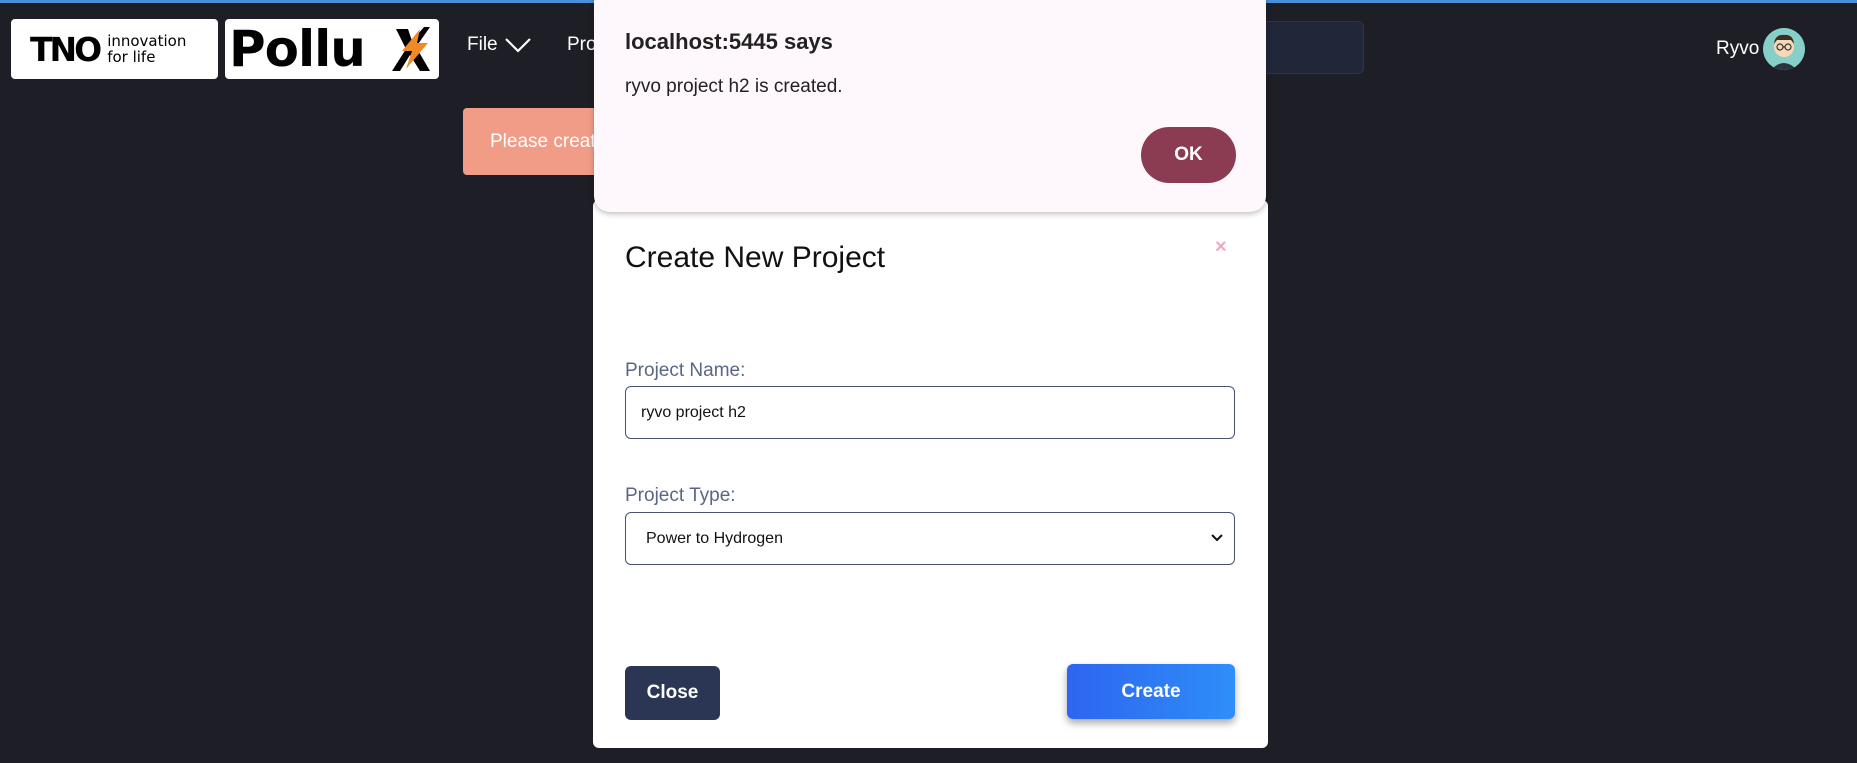 This screenshot has height=763, width=1857. What do you see at coordinates (582, 45) in the screenshot?
I see `projects-menu: Pro` at bounding box center [582, 45].